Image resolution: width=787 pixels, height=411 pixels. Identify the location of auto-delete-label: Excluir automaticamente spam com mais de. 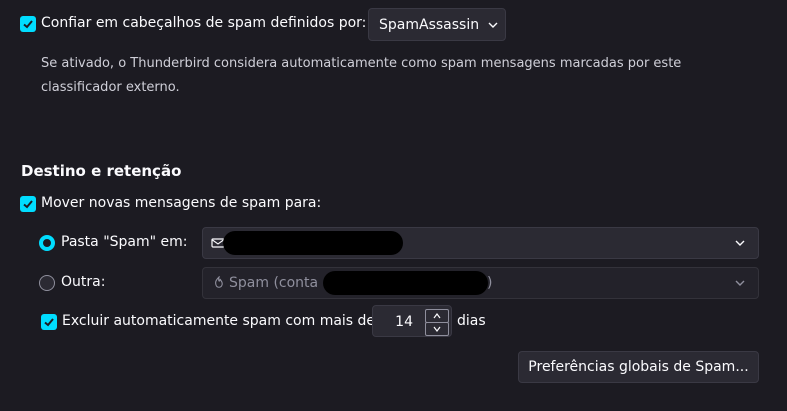
(218, 321).